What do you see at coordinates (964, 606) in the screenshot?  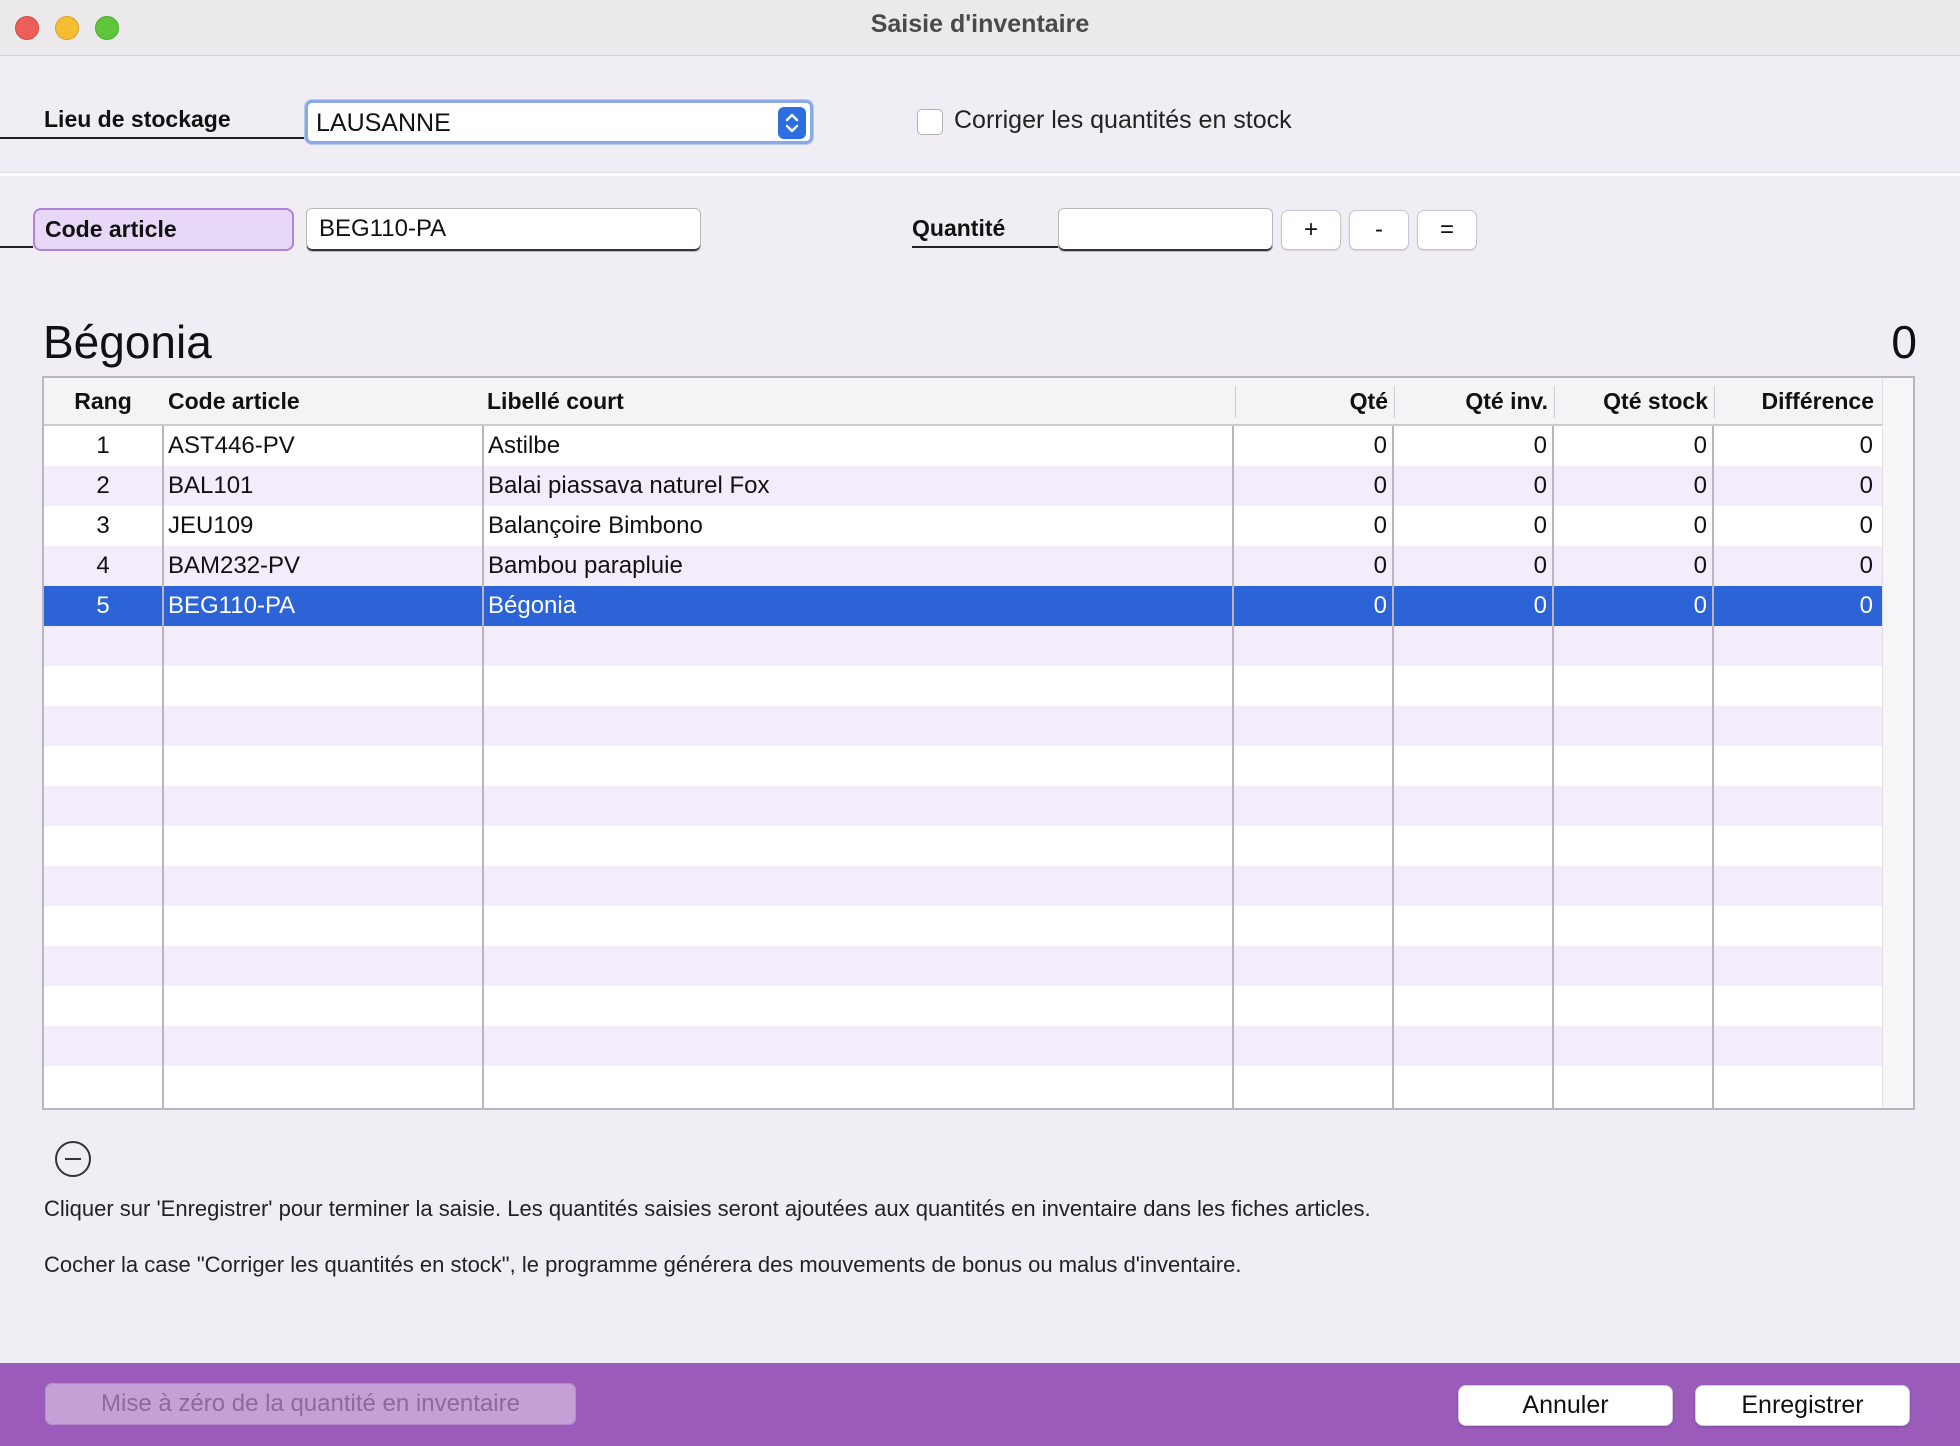 I see `table-row: 5 BEG110-PA Bégonia 0 0 0 0` at bounding box center [964, 606].